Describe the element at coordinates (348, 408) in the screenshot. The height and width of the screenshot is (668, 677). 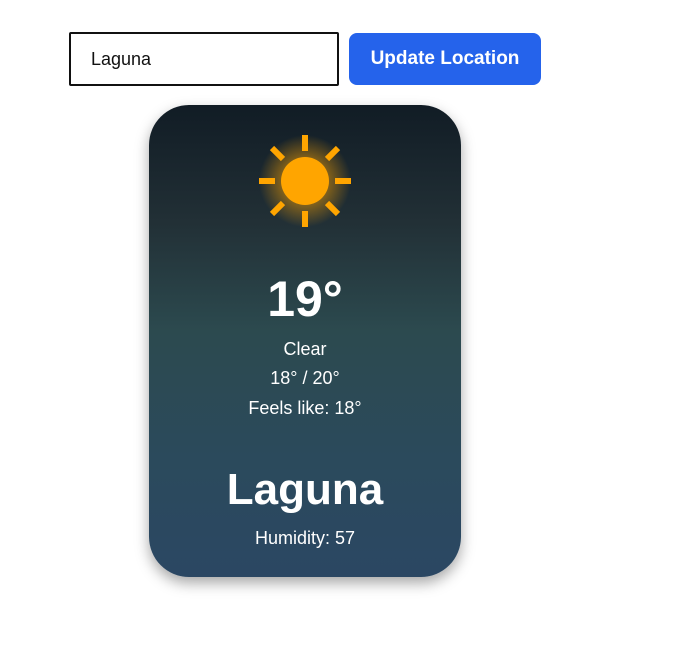
I see `feels-like-value: 18°` at that location.